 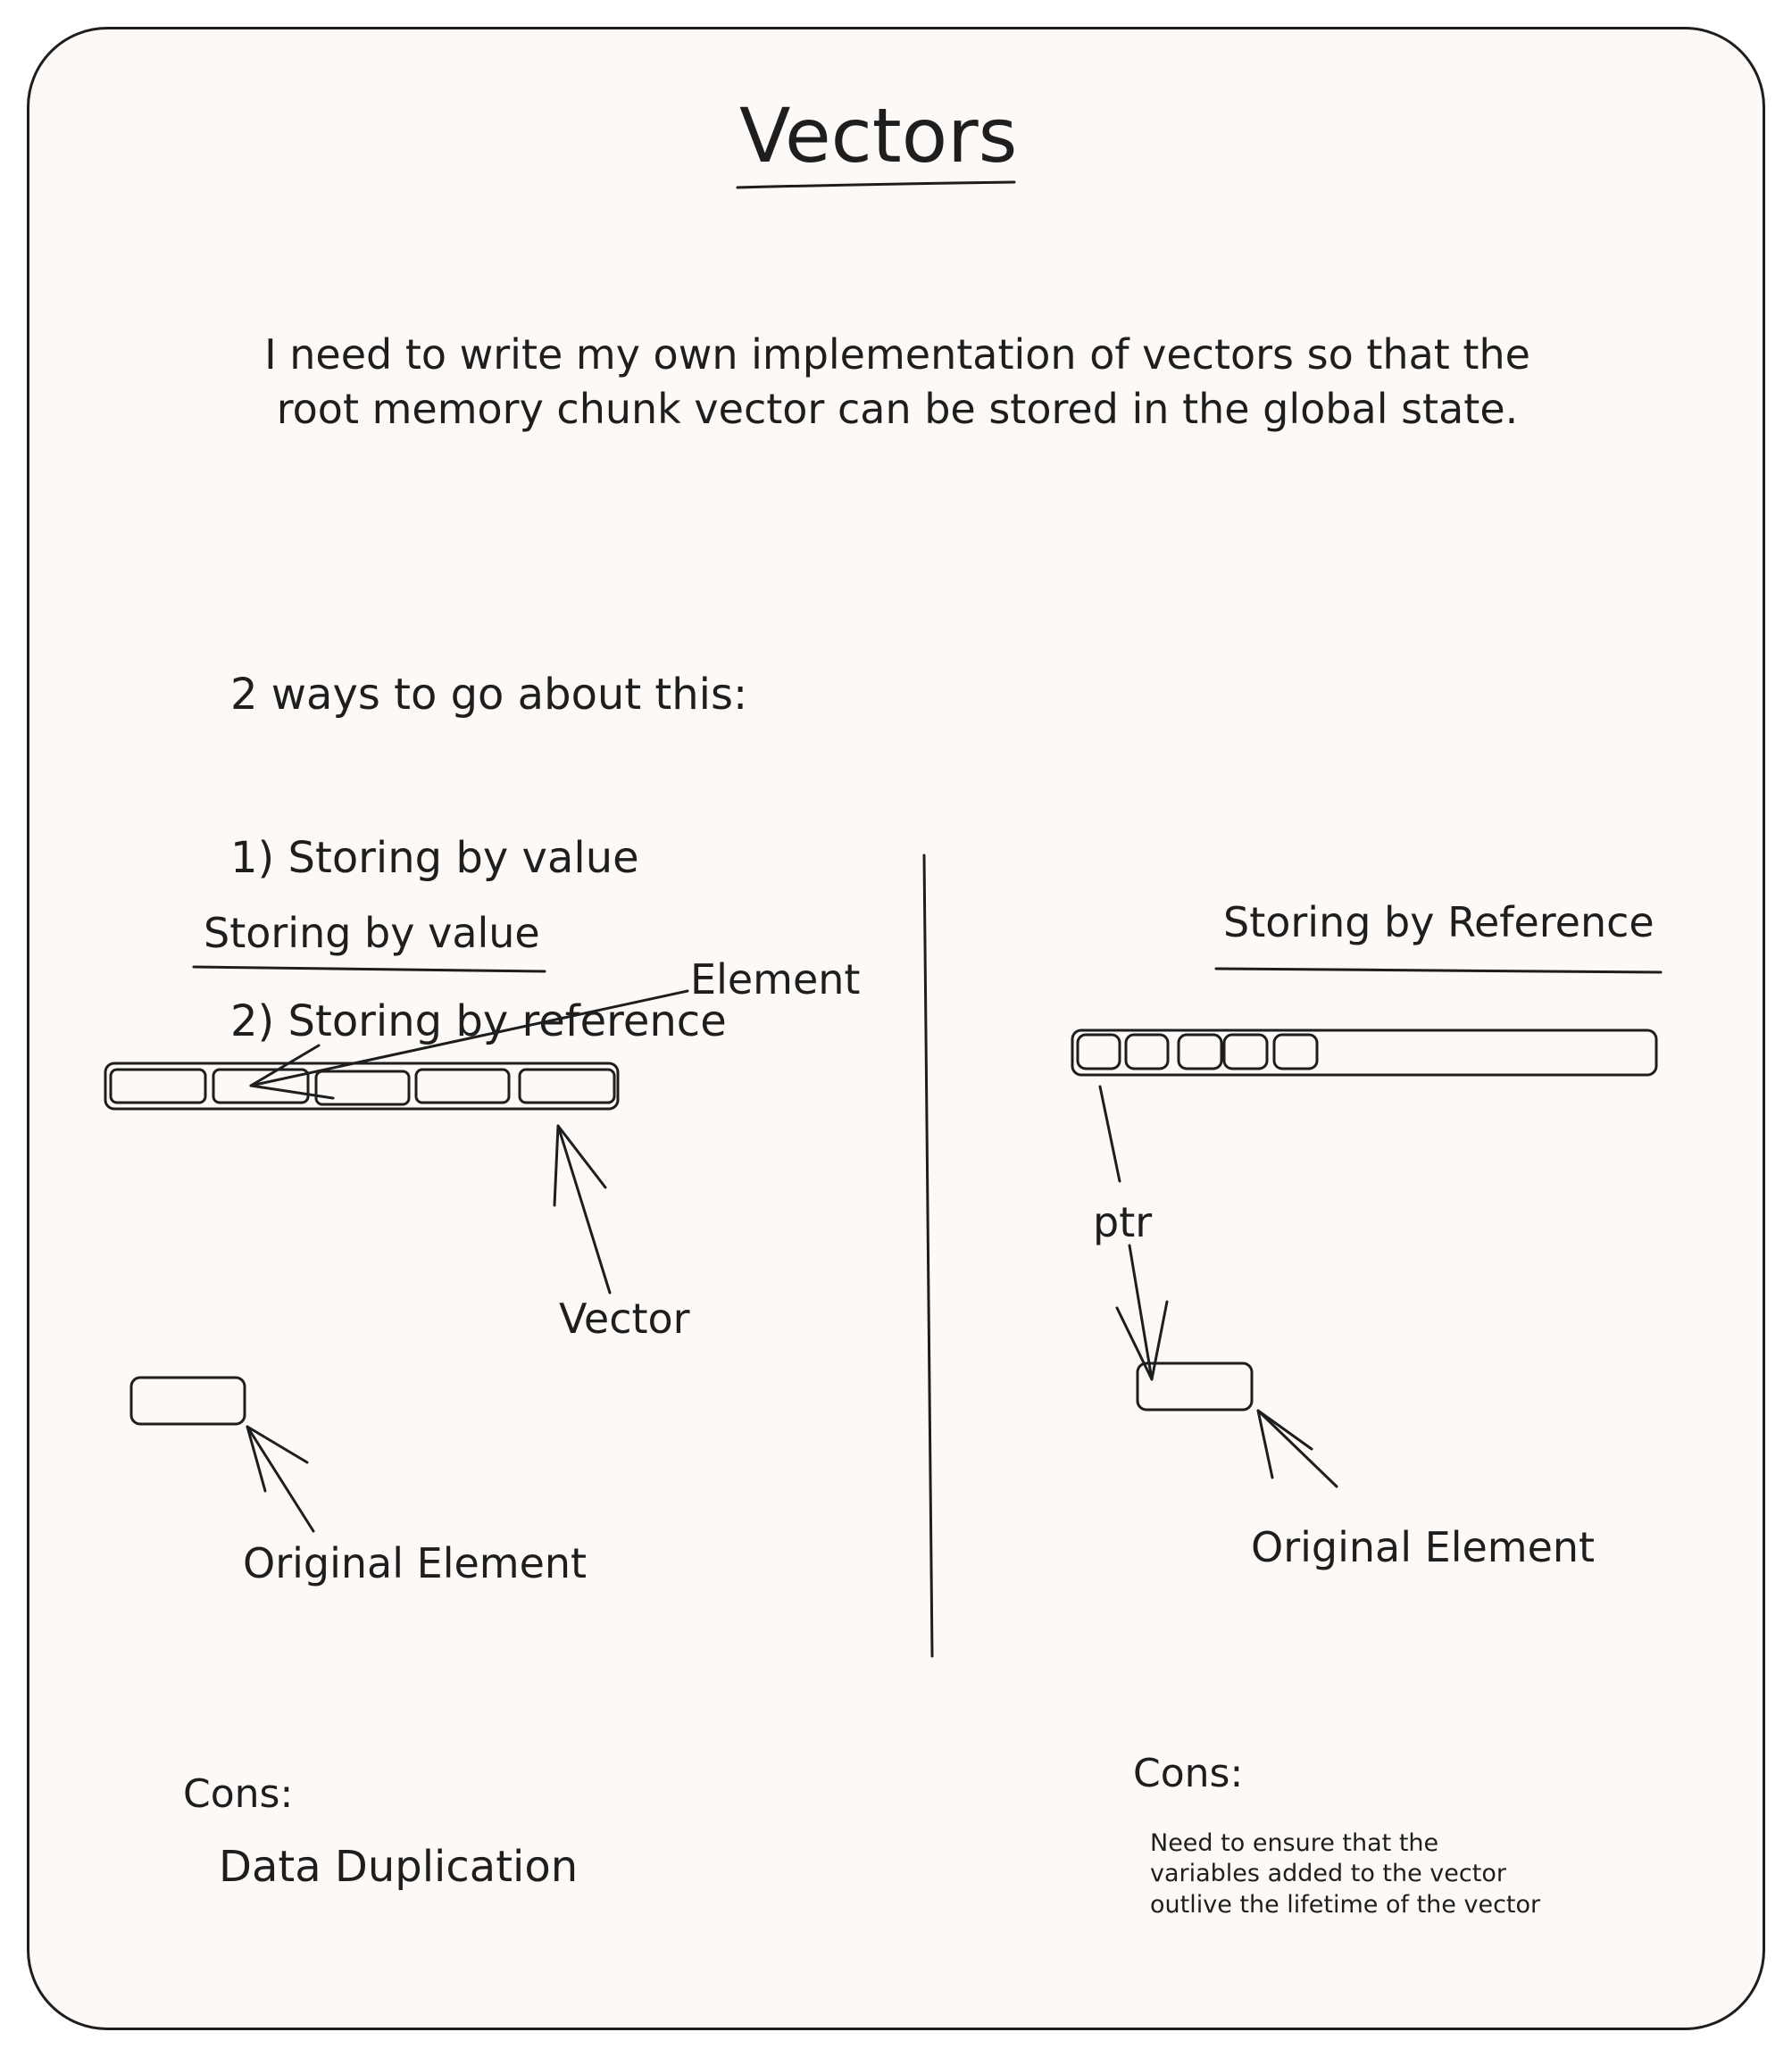 What do you see at coordinates (1438, 970) in the screenshot?
I see `by-reference-heading-underline` at bounding box center [1438, 970].